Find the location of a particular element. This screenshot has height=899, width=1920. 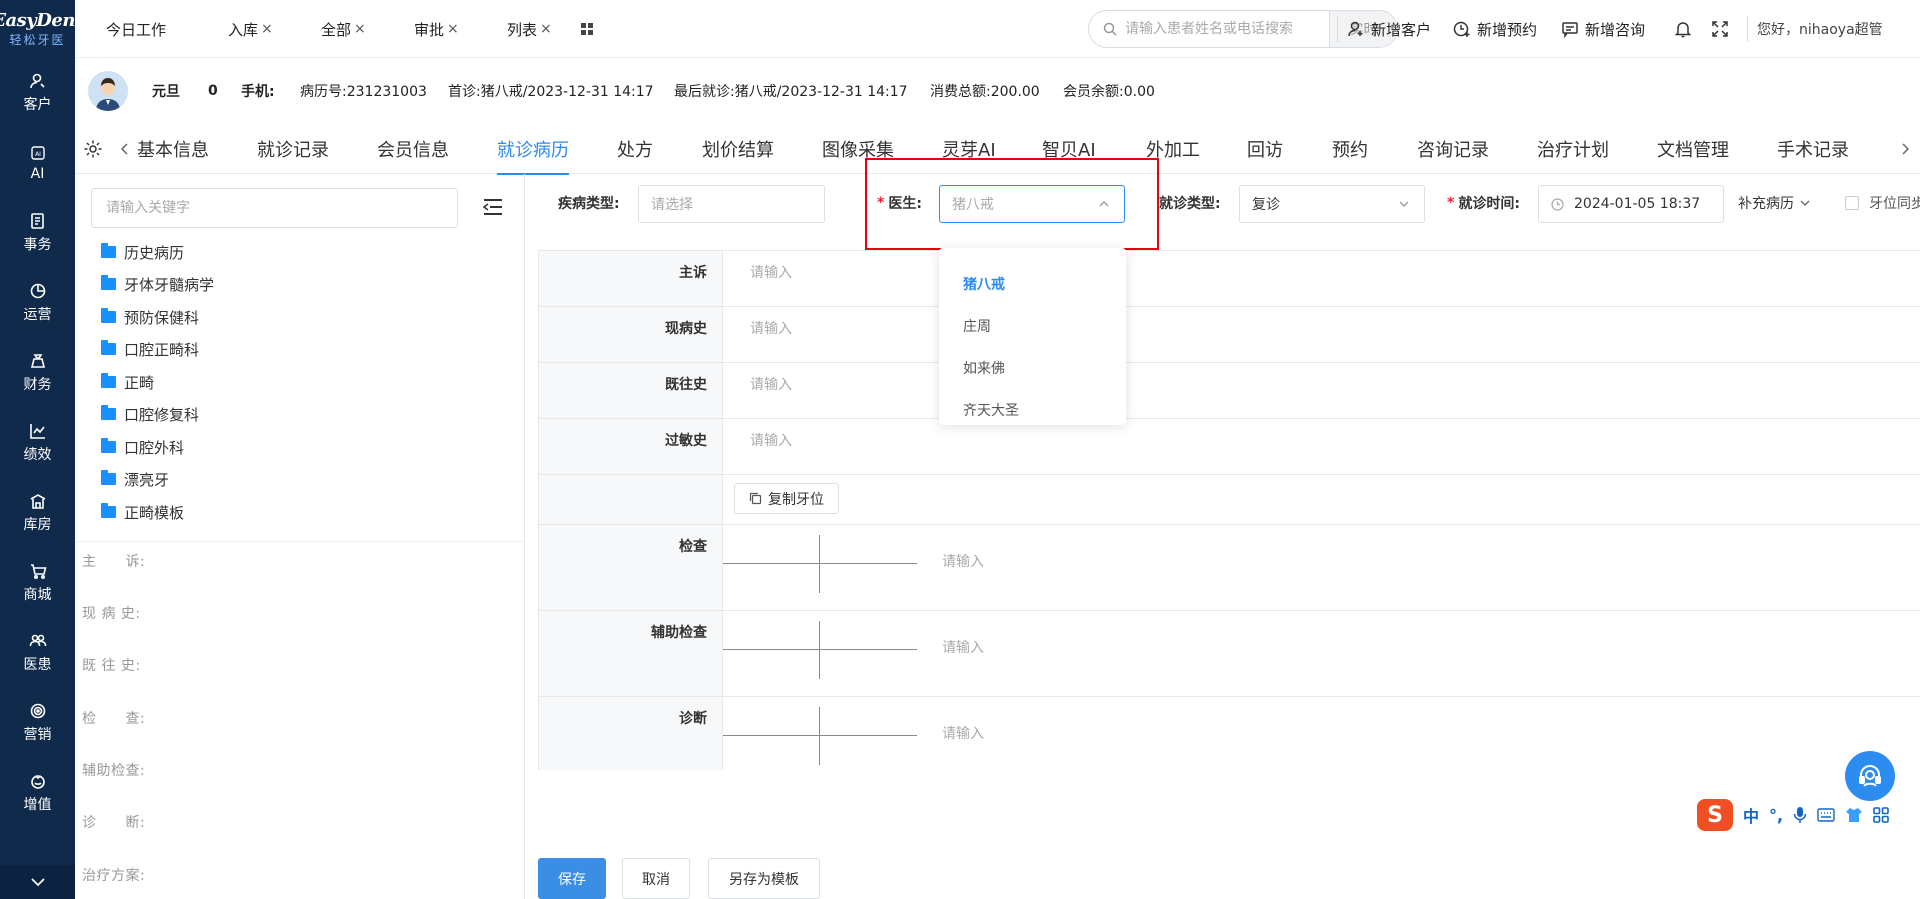

user-icon is located at coordinates (37, 81).